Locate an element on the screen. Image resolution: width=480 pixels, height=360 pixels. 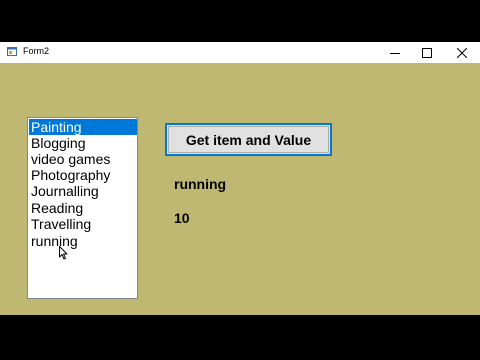
maximize-icon is located at coordinates (427, 52).